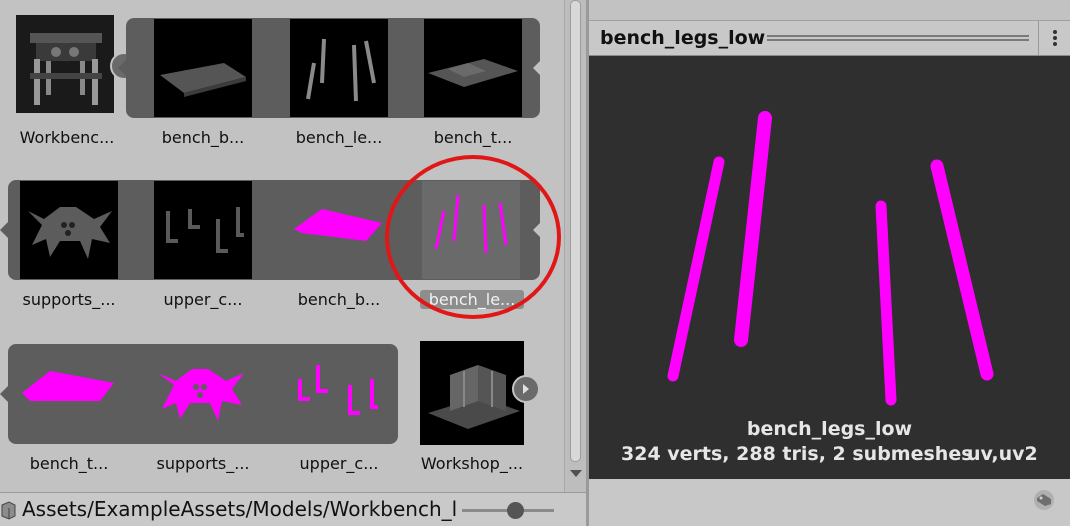 This screenshot has width=1070, height=526. I want to click on asset-thumb-upper-crossbars, so click(203, 230).